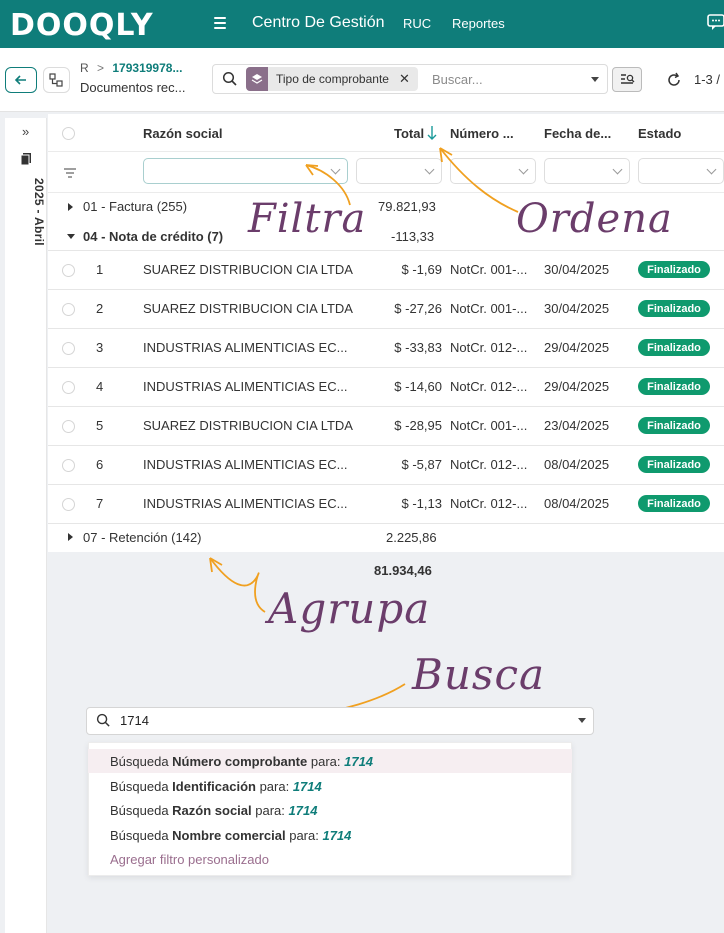 The height and width of the screenshot is (933, 724). I want to click on search-suggestion: Búsqueda Razón social para: 1714, so click(213, 810).